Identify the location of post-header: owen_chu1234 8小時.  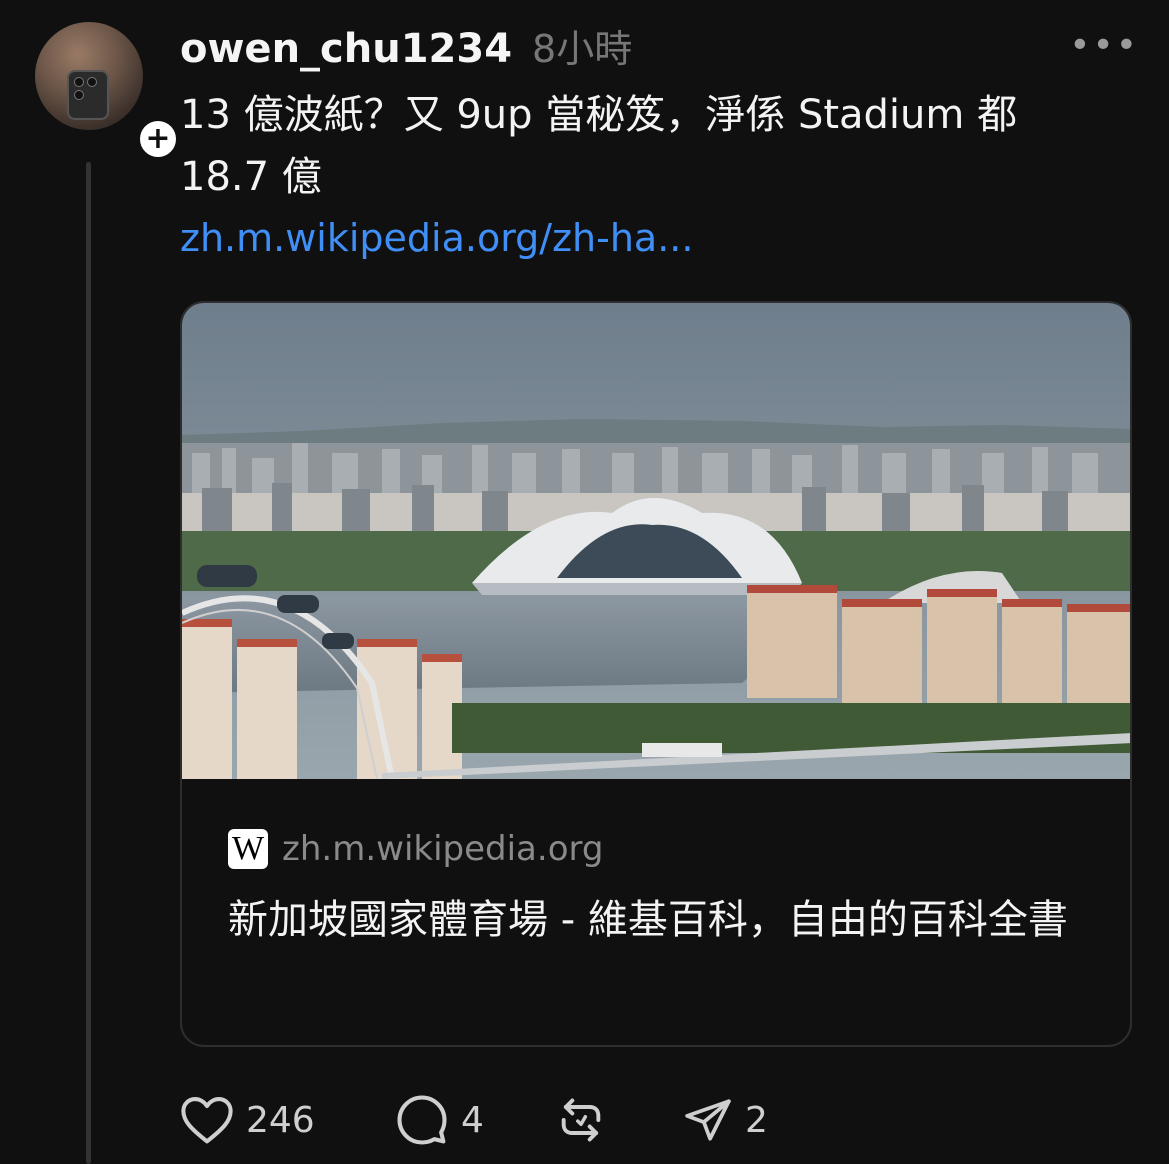
(406, 45).